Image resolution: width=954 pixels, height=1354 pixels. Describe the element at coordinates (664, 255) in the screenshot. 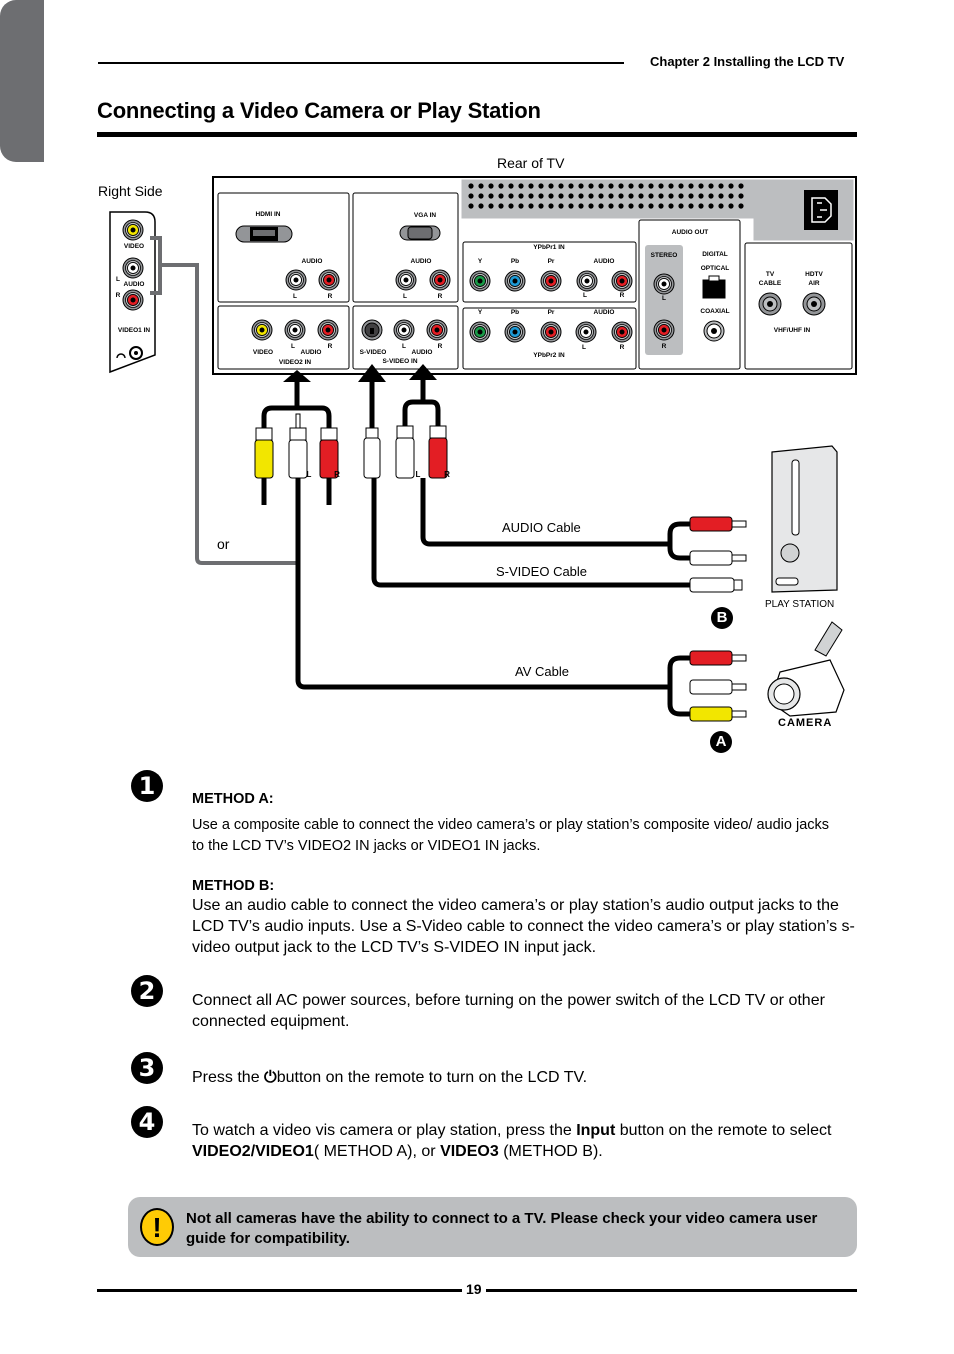

I see `stereo-label: STEREO` at that location.